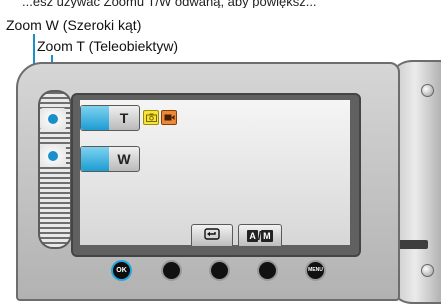  I want to click on photo-mode-icon, so click(151, 117).